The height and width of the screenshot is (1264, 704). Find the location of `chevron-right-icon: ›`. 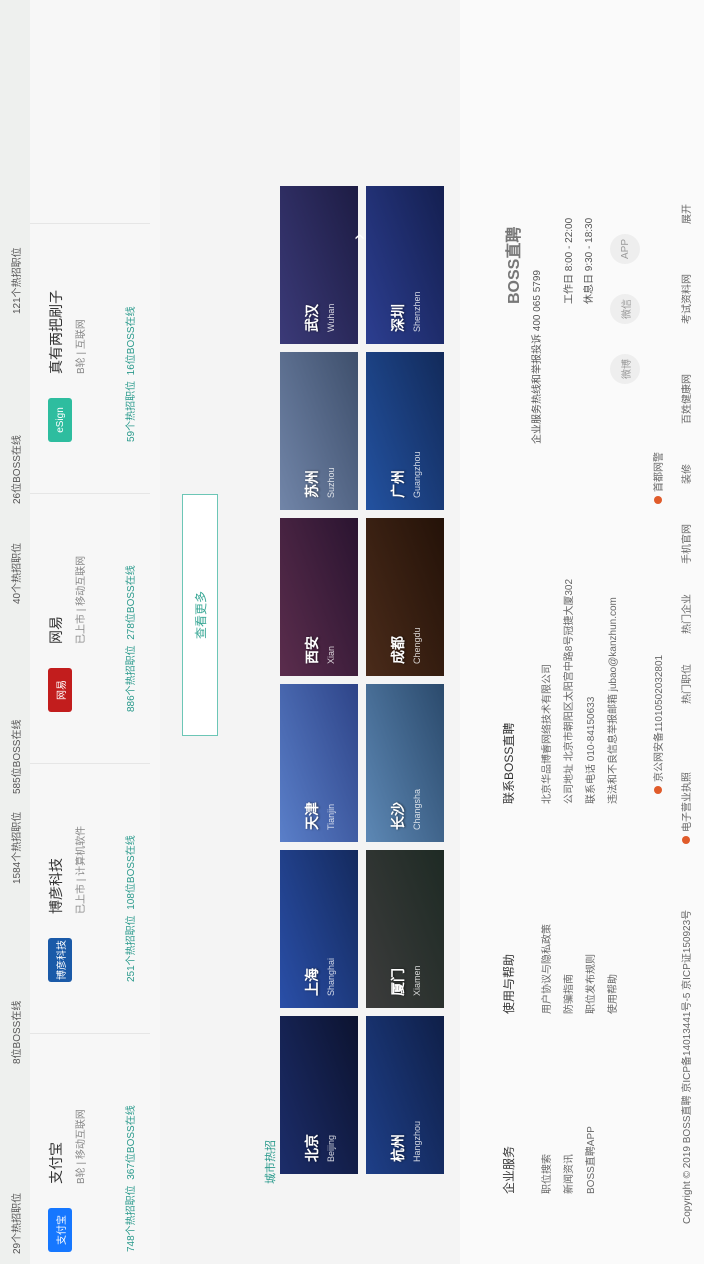

chevron-right-icon: › is located at coordinates (359, 236).